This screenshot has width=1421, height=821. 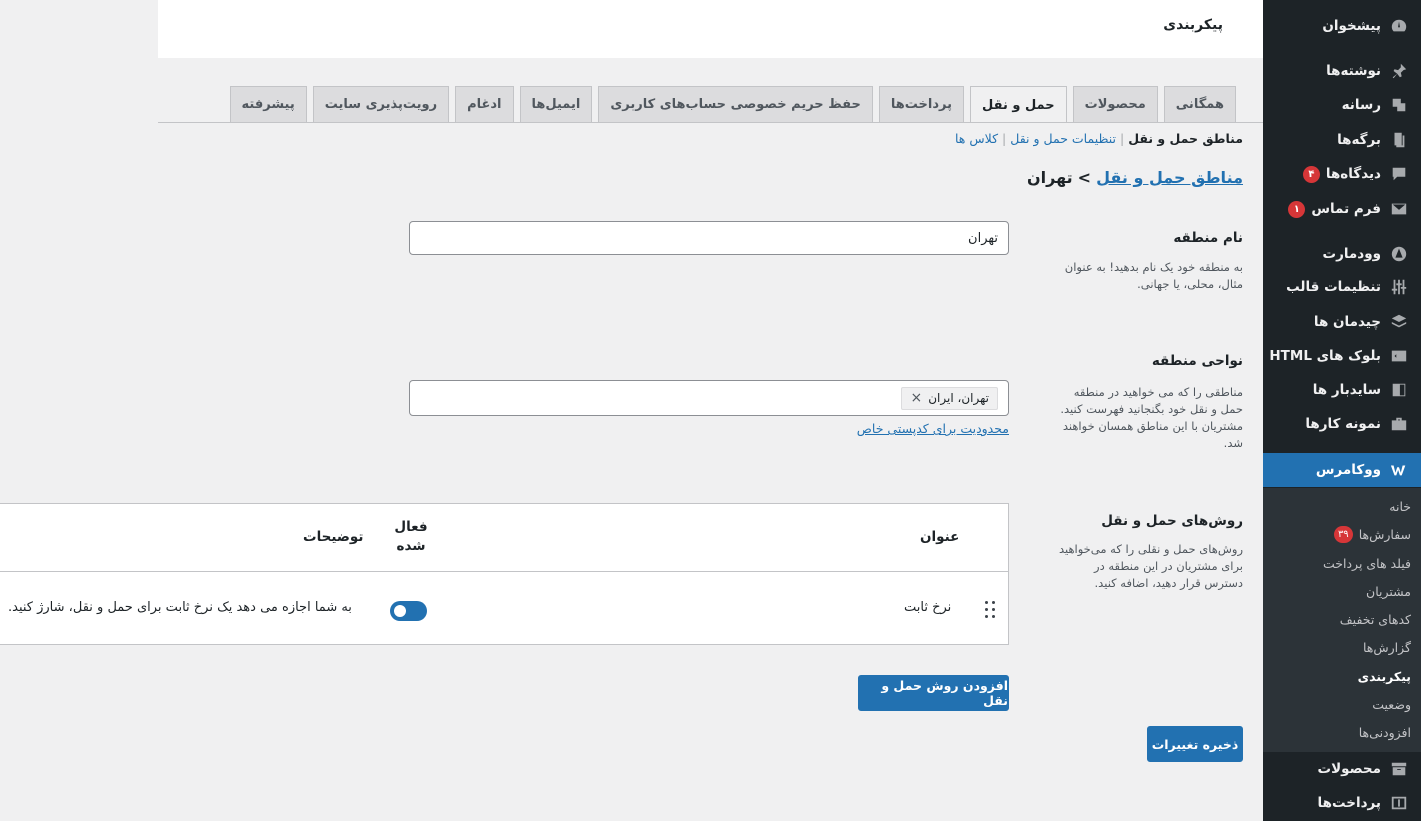 I want to click on sidebar-item-comments: دیدگاه‌ها ۴, so click(x=1342, y=174).